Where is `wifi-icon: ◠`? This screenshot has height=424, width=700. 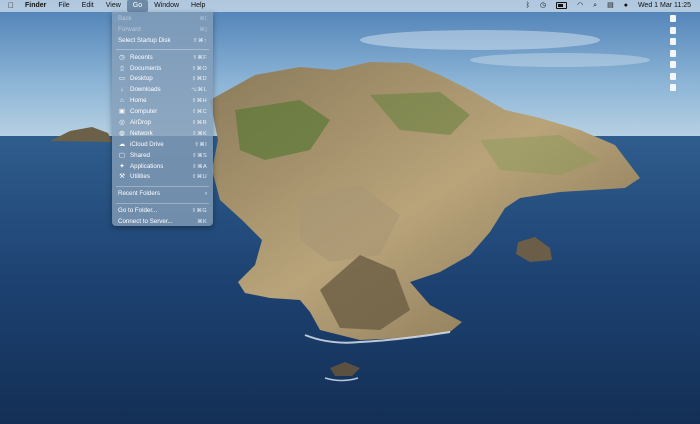
wifi-icon: ◠ is located at coordinates (580, 6).